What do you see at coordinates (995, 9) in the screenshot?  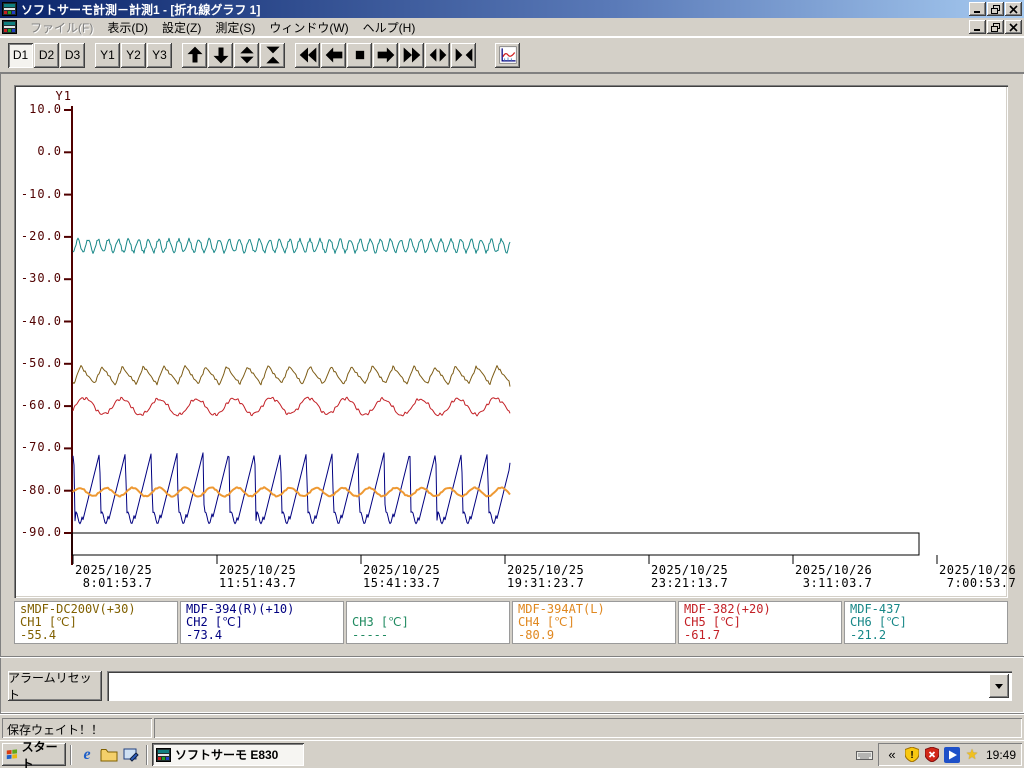 I see `restore-button` at bounding box center [995, 9].